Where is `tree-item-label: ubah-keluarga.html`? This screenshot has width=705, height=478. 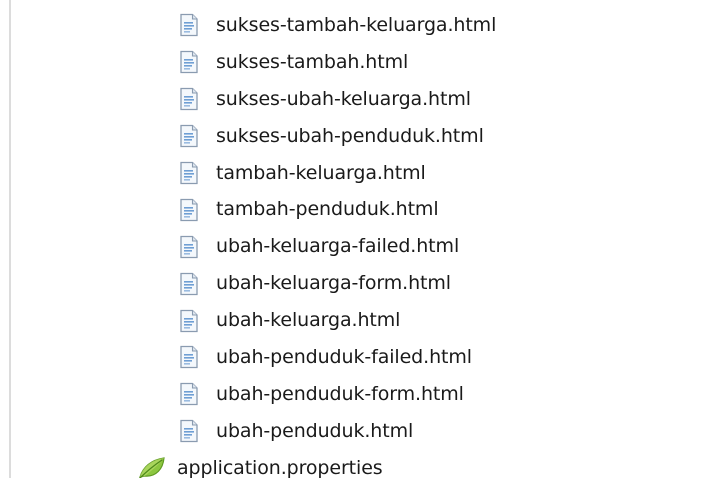 tree-item-label: ubah-keluarga.html is located at coordinates (308, 320).